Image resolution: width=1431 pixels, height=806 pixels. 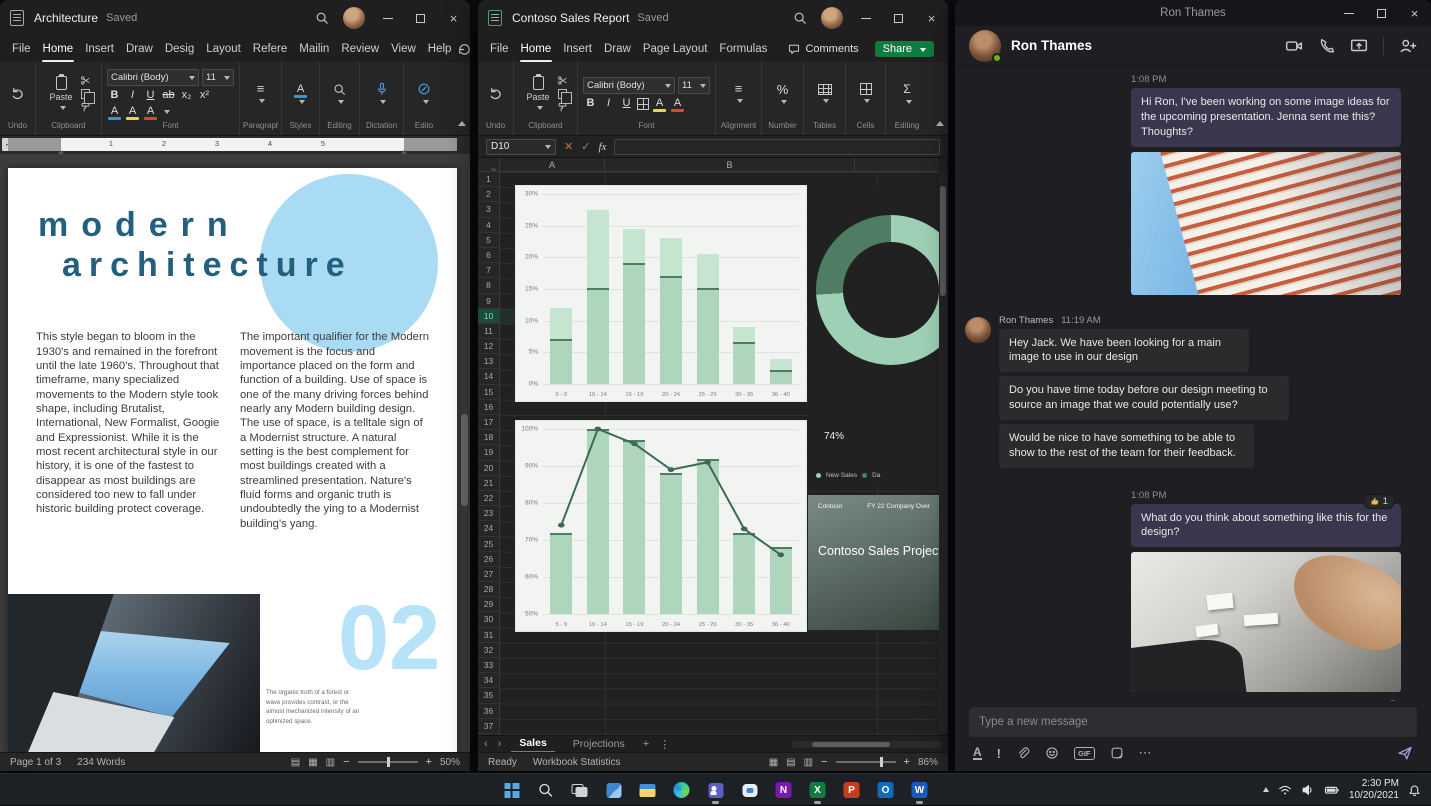 I want to click on cells-button, so click(x=866, y=93).